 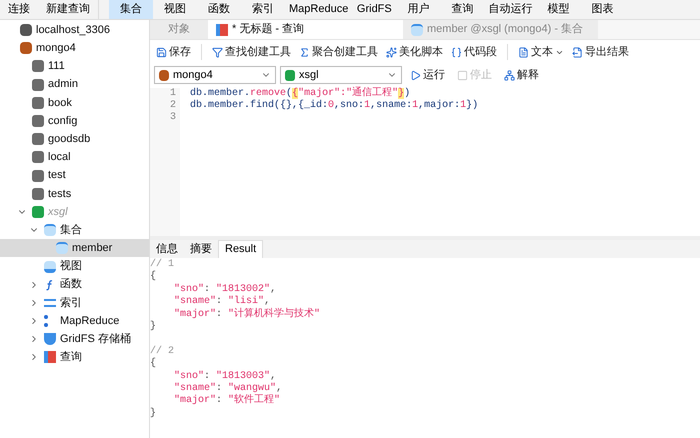 I want to click on result-line: "sname": "lisi",, so click(x=221, y=302).